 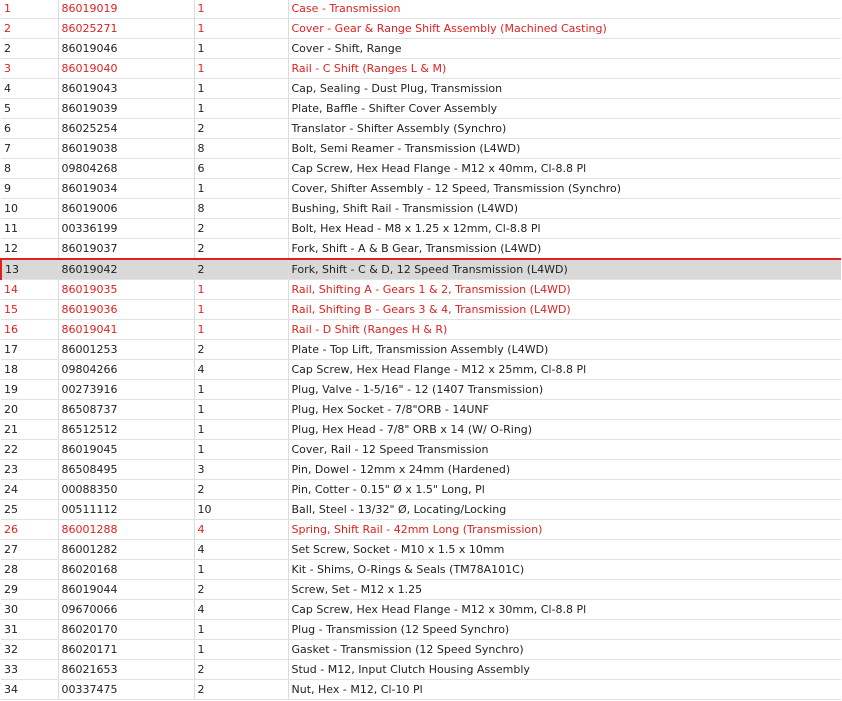 What do you see at coordinates (126, 389) in the screenshot?
I see `part-number-cell: 00273916` at bounding box center [126, 389].